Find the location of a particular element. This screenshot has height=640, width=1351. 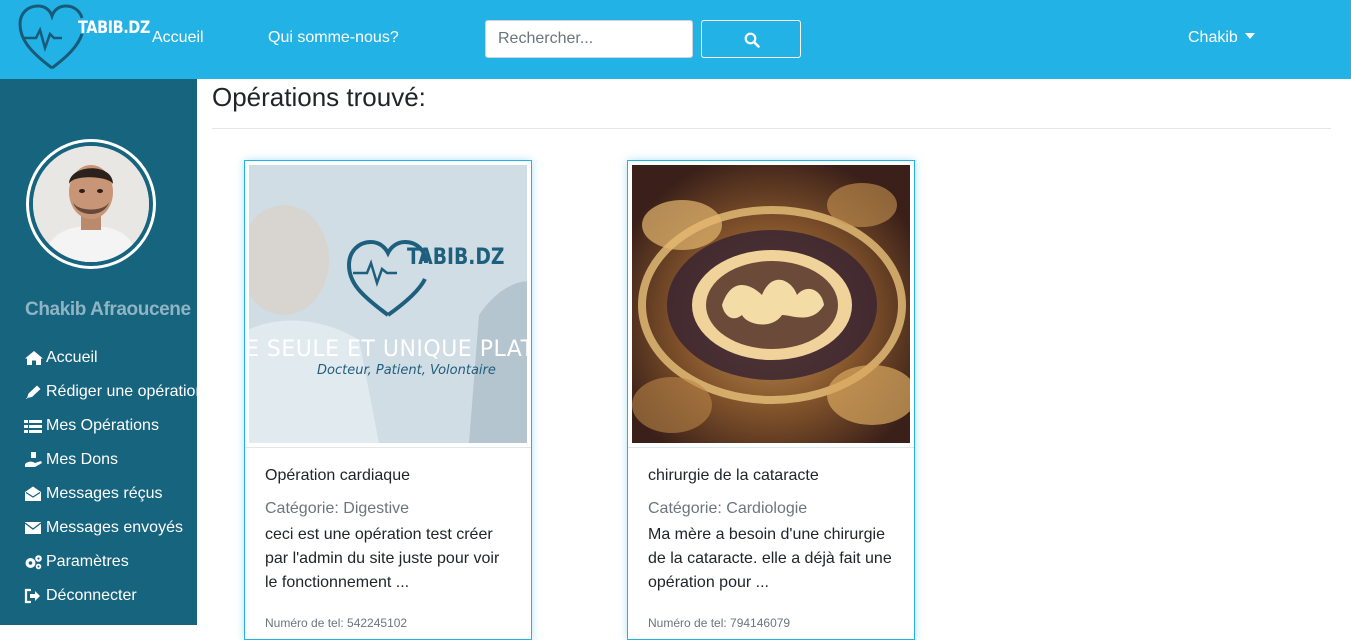

sidebar-item-label: Mes Opérations is located at coordinates (102, 425).